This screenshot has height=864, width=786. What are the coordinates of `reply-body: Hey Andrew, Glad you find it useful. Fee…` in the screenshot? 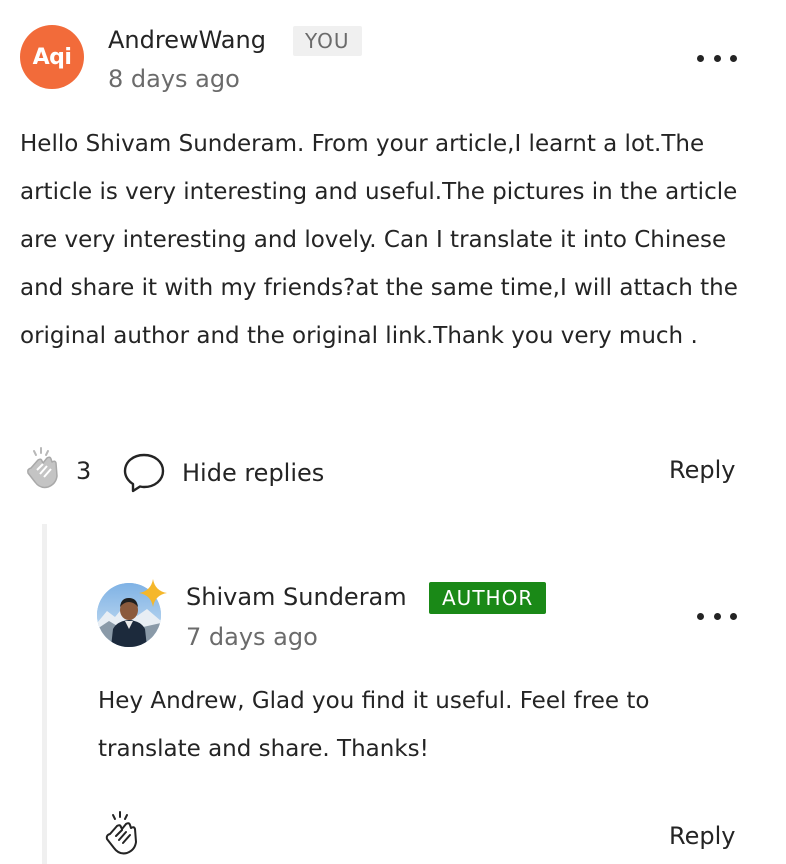 It's located at (374, 725).